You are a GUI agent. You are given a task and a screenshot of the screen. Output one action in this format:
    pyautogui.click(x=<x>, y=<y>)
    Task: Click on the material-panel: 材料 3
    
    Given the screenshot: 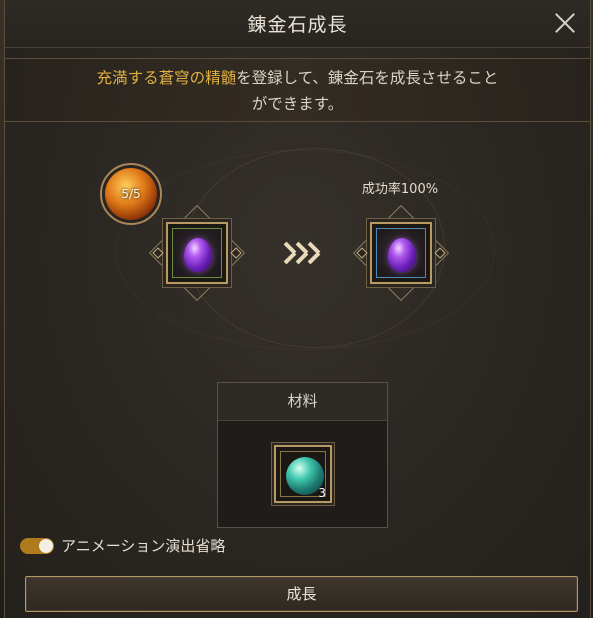 What is the action you would take?
    pyautogui.click(x=302, y=455)
    